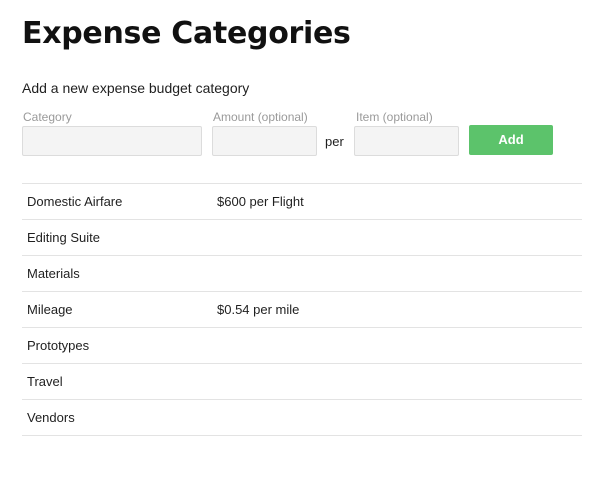  What do you see at coordinates (45, 381) in the screenshot?
I see `category-name: Travel` at bounding box center [45, 381].